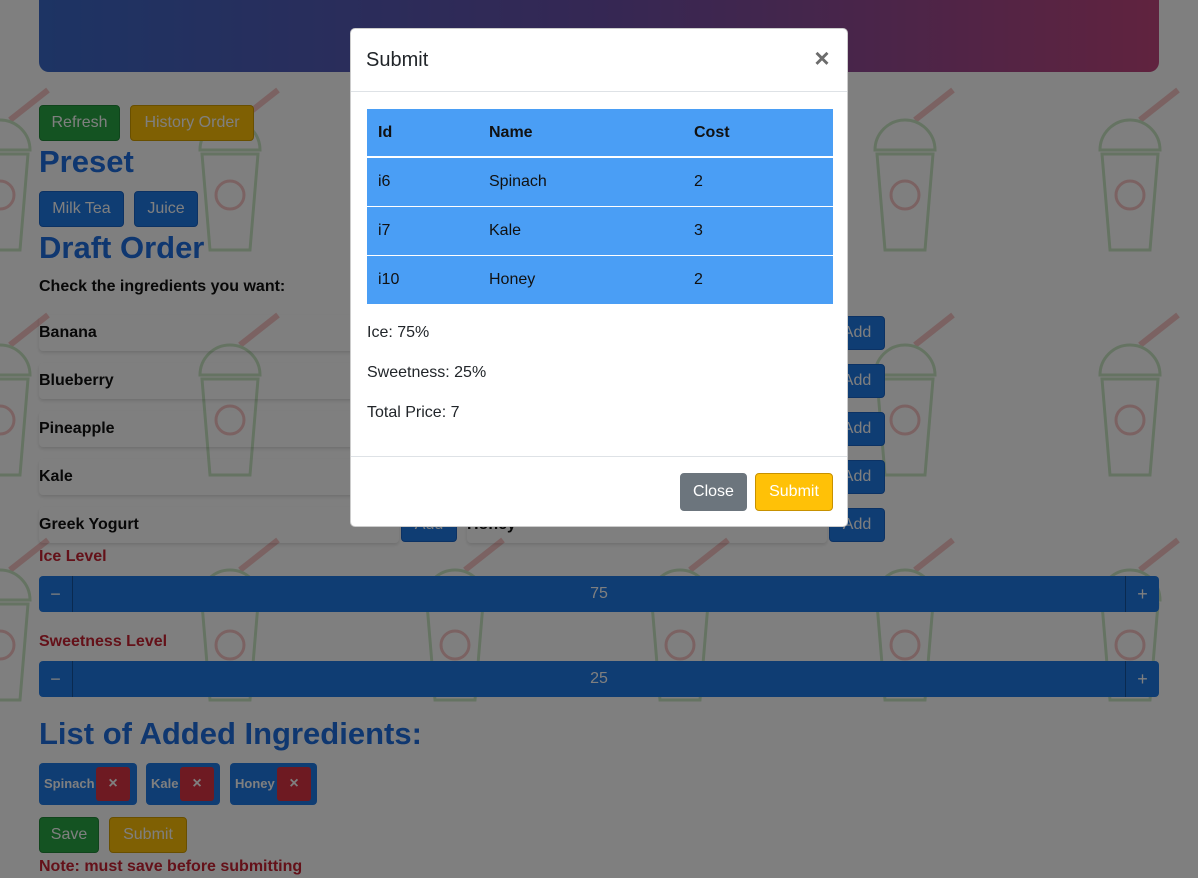 The width and height of the screenshot is (1198, 878). What do you see at coordinates (413, 412) in the screenshot?
I see `total-price-summary: Total Price: 7` at bounding box center [413, 412].